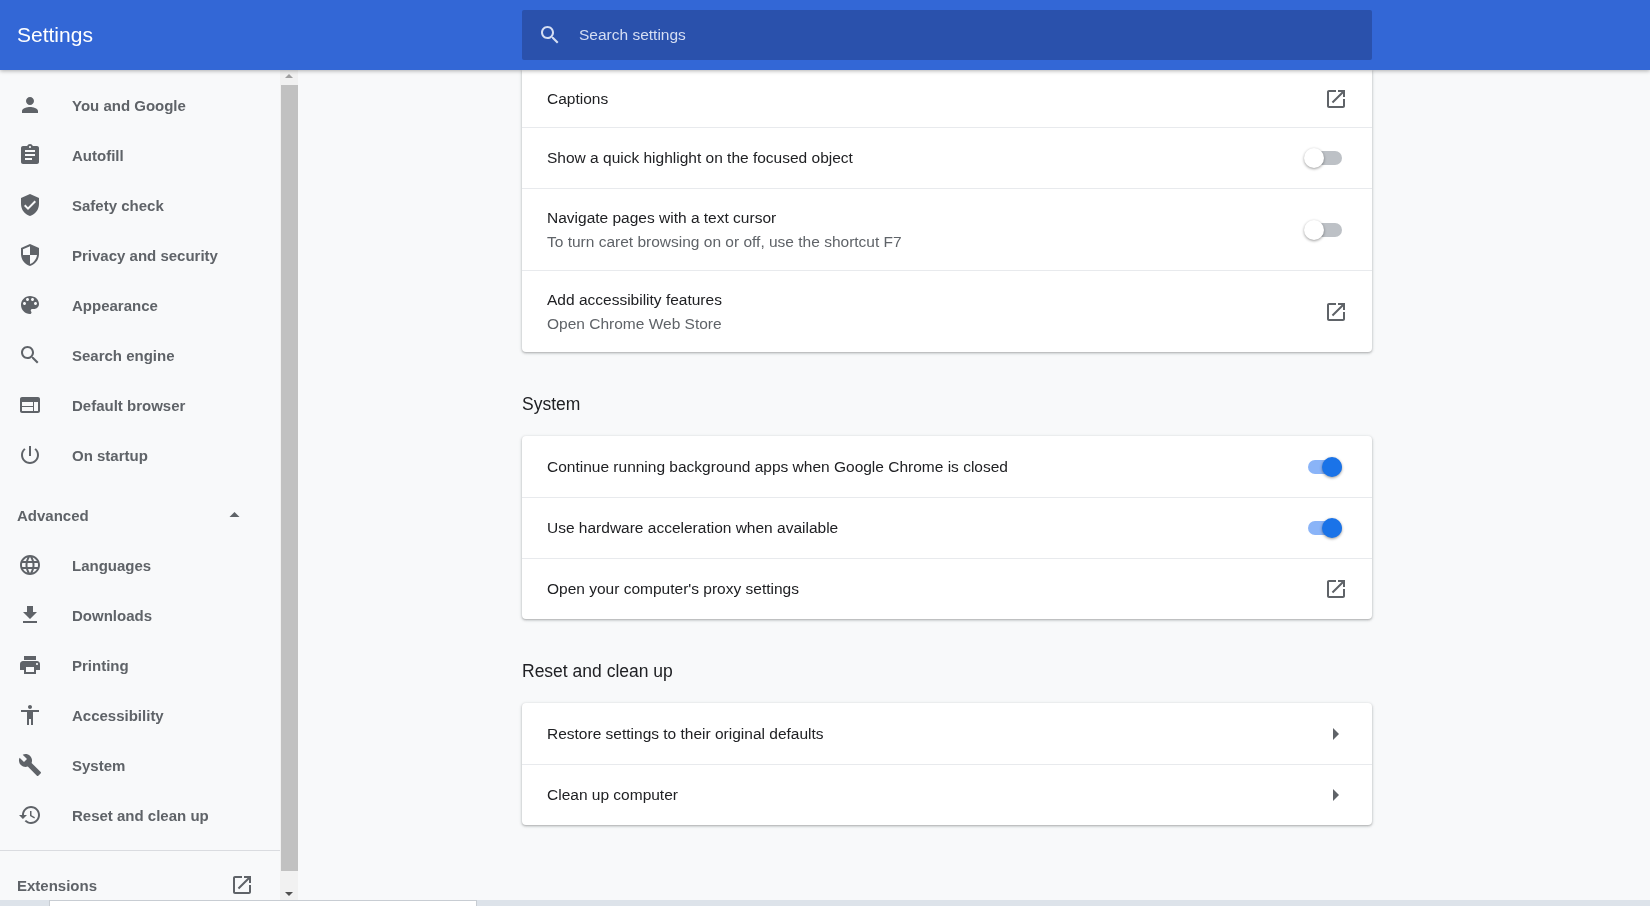 This screenshot has width=1650, height=906. I want to click on setting-label: Navigate pages with a text cursor, so click(662, 217).